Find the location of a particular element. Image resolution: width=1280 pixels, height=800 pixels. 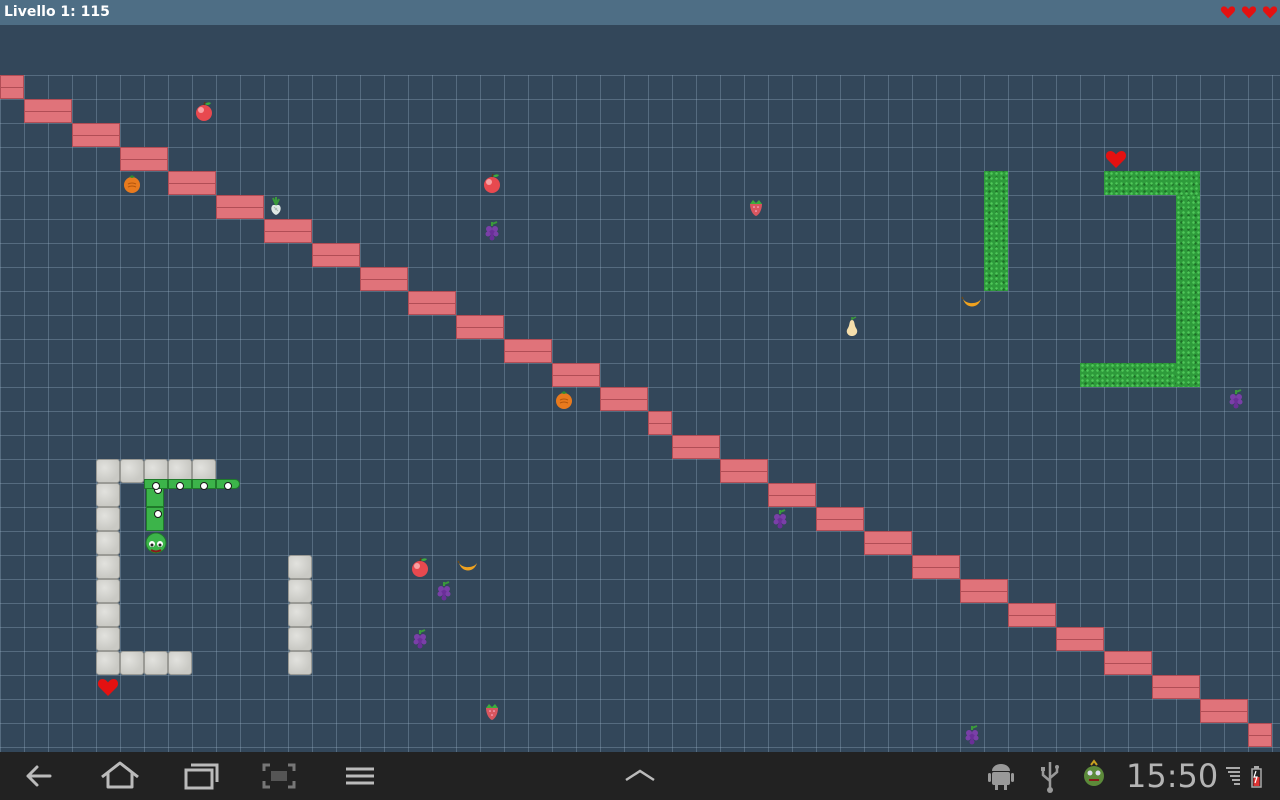

back-icon is located at coordinates (40, 776).